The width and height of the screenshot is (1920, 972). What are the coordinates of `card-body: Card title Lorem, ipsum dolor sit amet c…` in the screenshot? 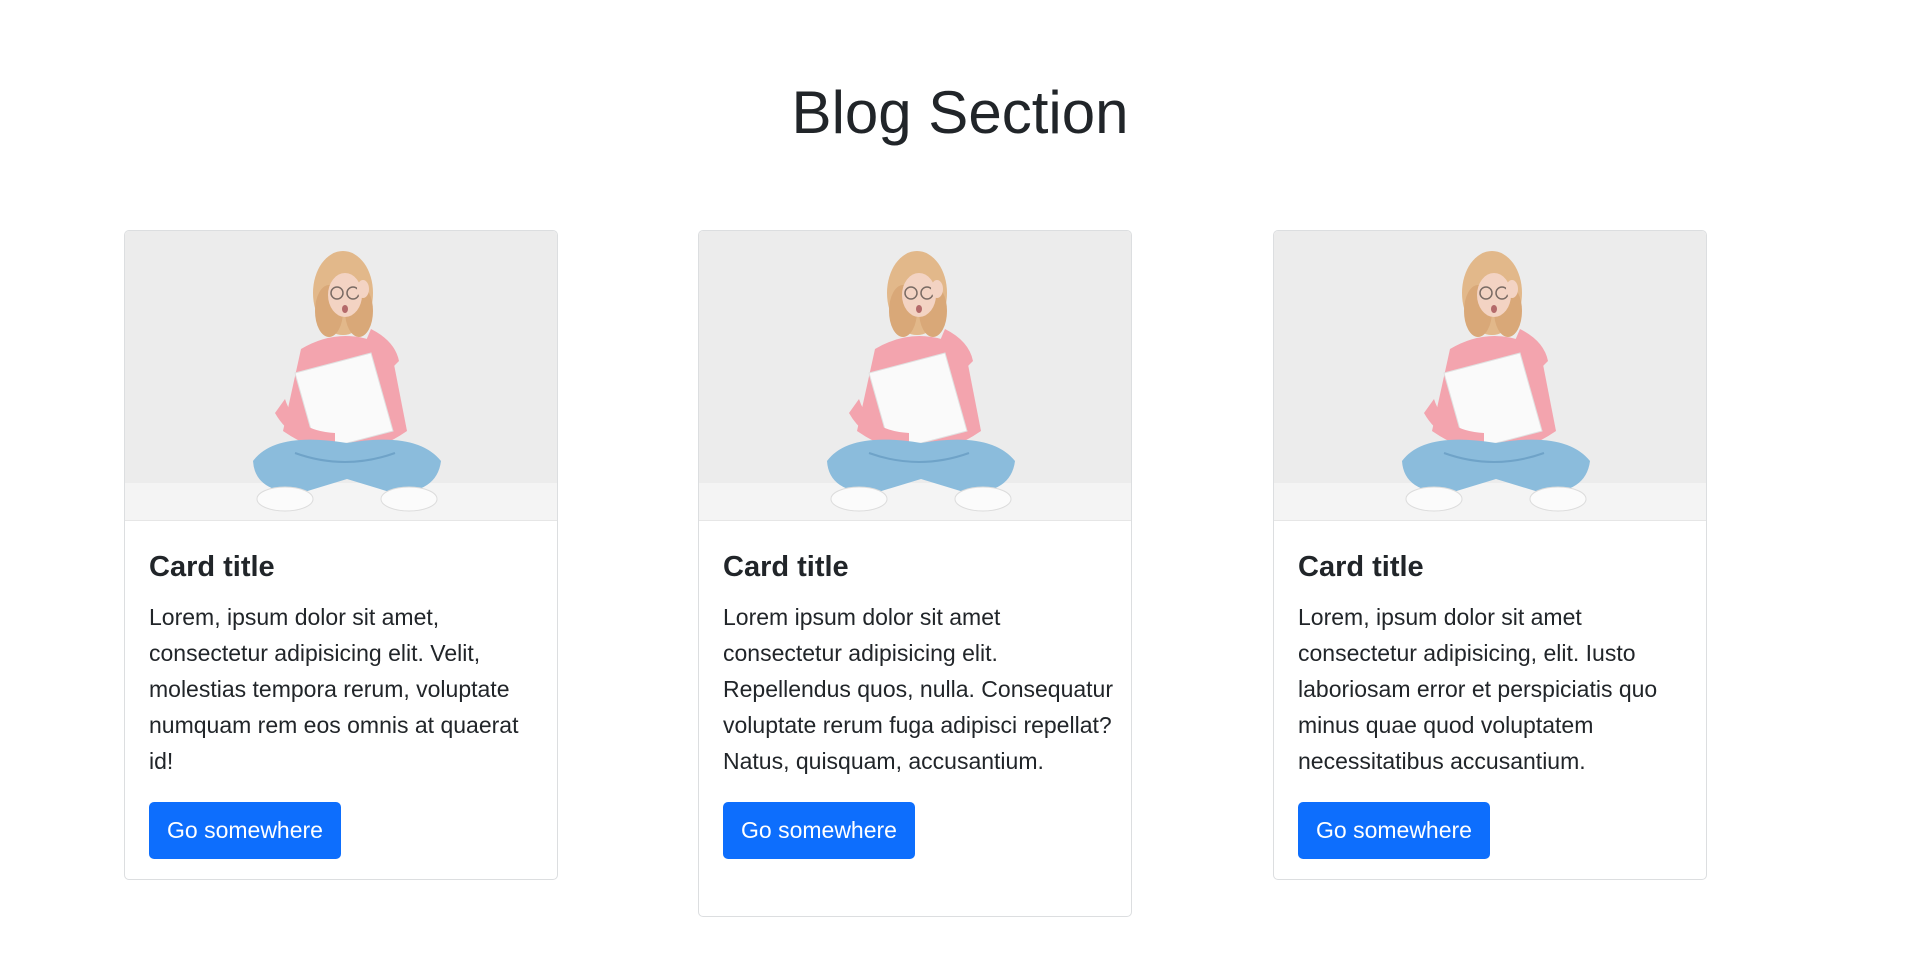 It's located at (1490, 690).